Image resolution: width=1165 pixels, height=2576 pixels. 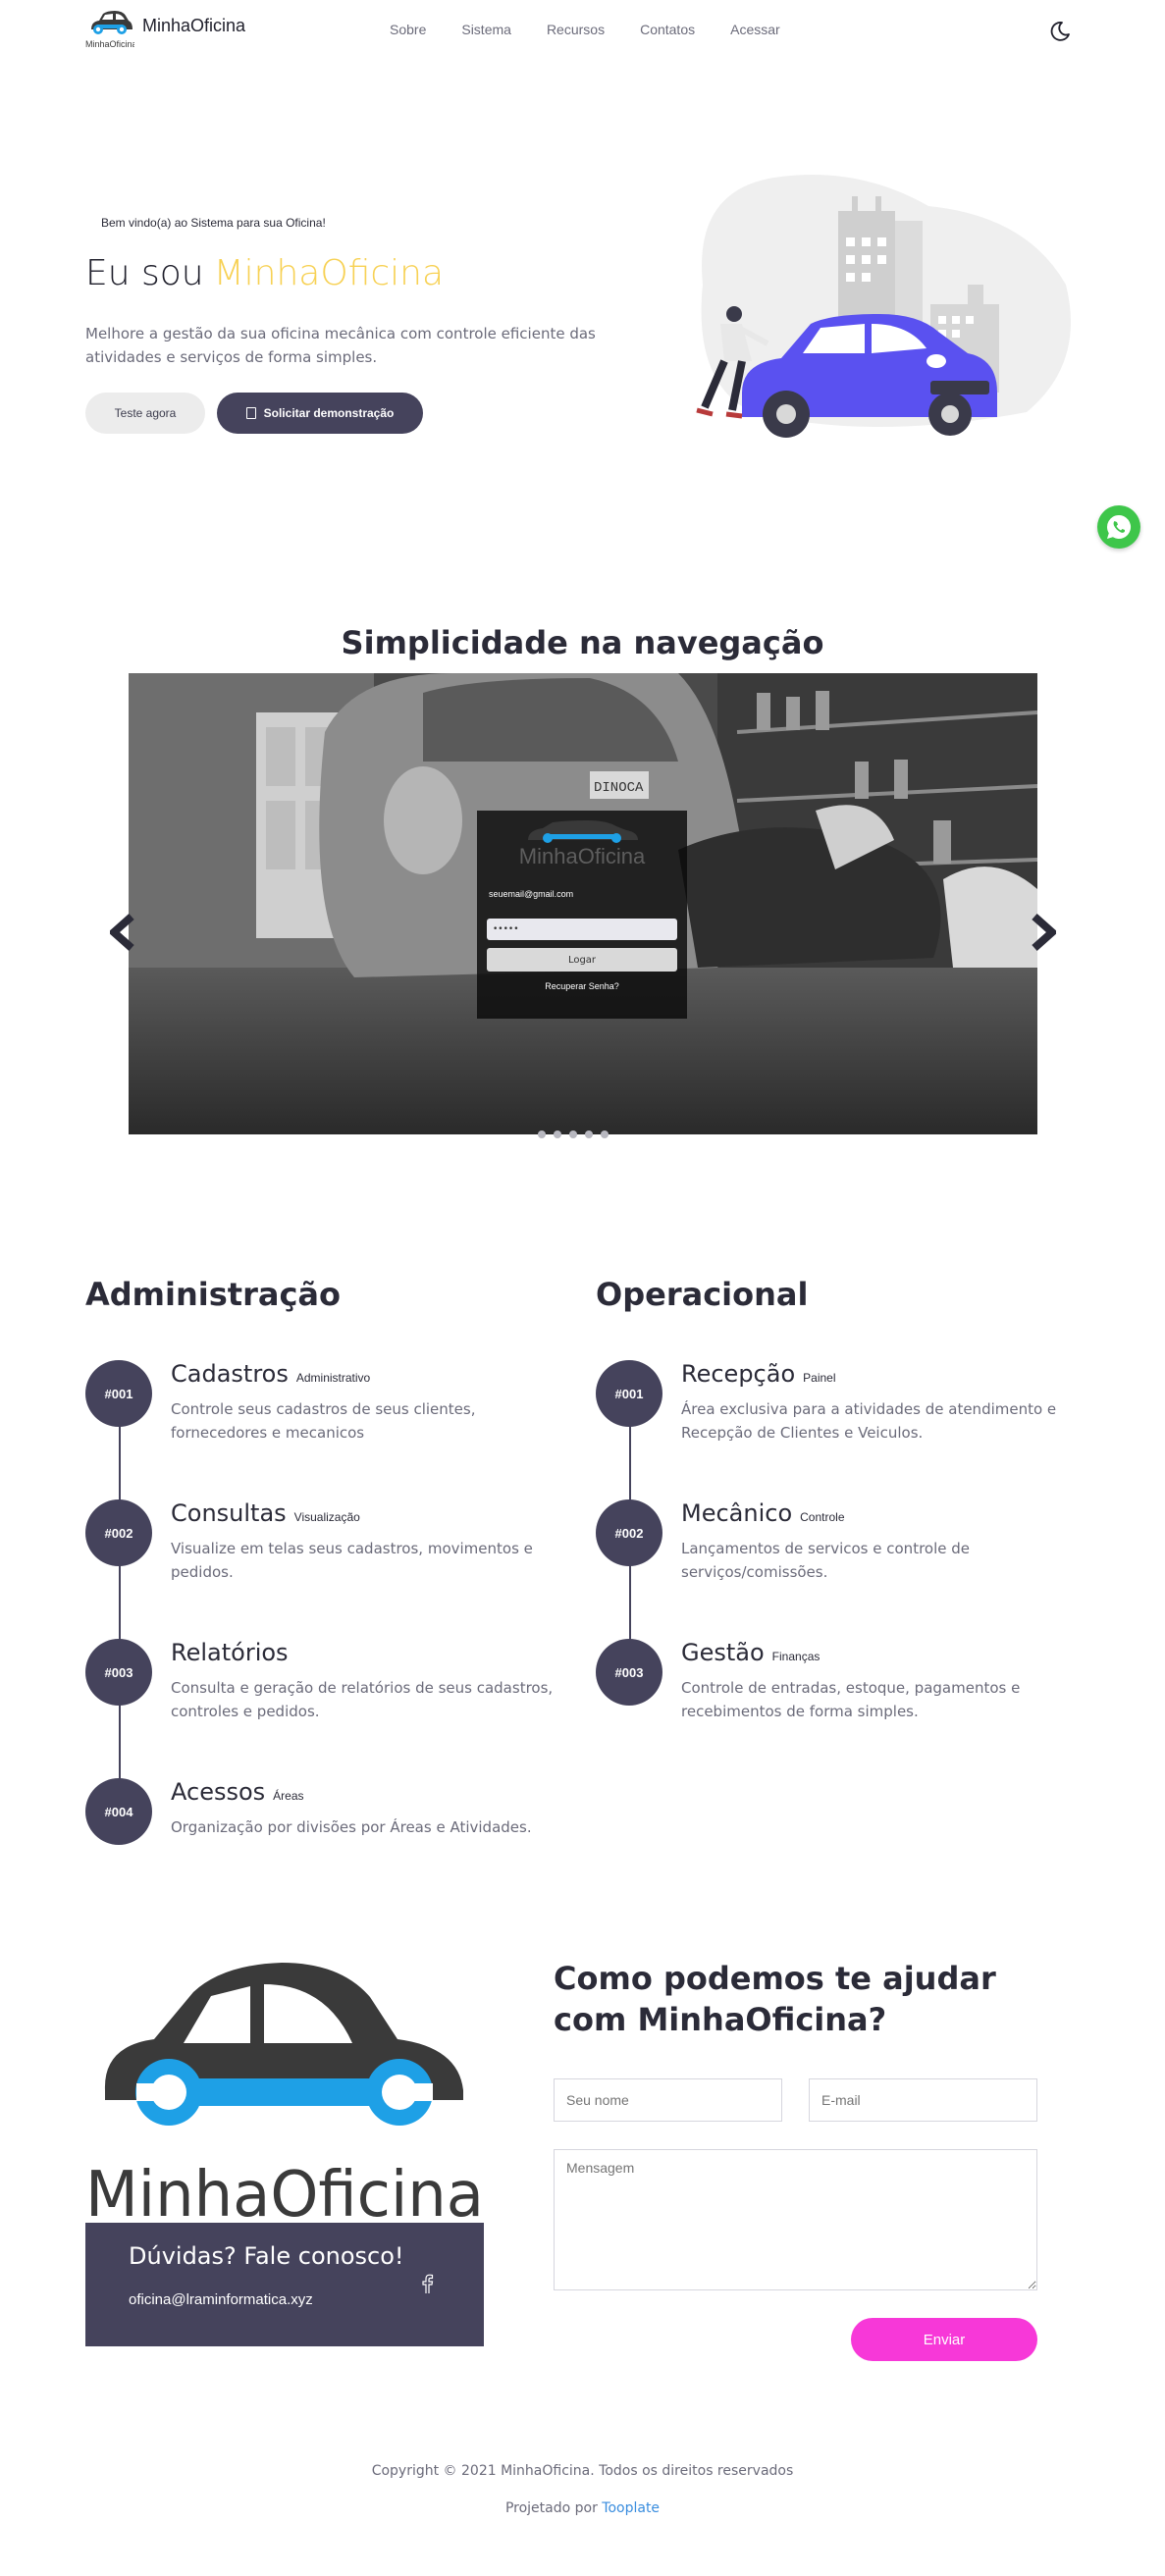 I want to click on whatsapp-icon, so click(x=1120, y=526).